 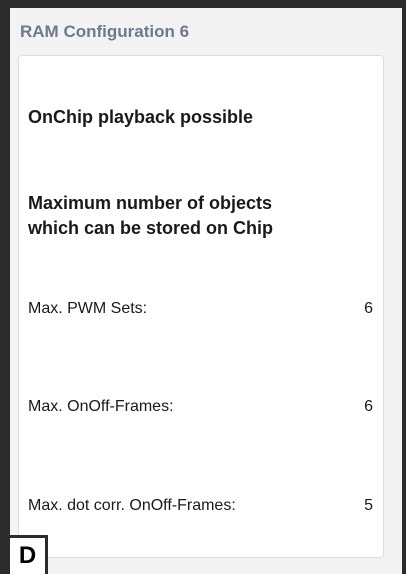 What do you see at coordinates (151, 228) in the screenshot?
I see `max-objects-heading-line2: which can be stored on Chip` at bounding box center [151, 228].